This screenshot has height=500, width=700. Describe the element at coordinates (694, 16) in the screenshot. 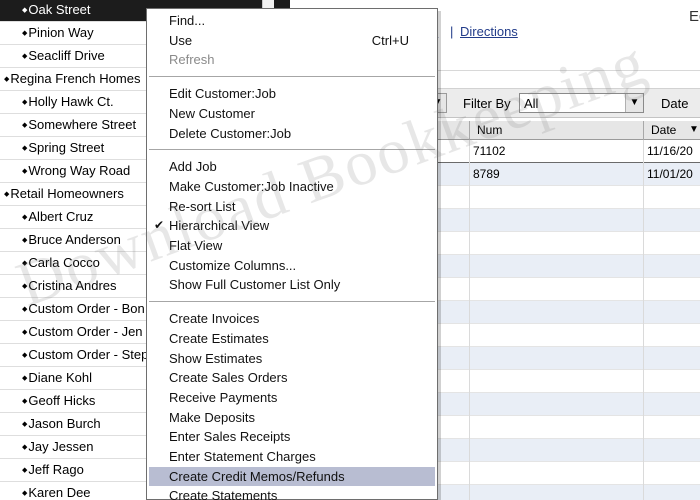

I see `partial-edit-text: Edit` at that location.